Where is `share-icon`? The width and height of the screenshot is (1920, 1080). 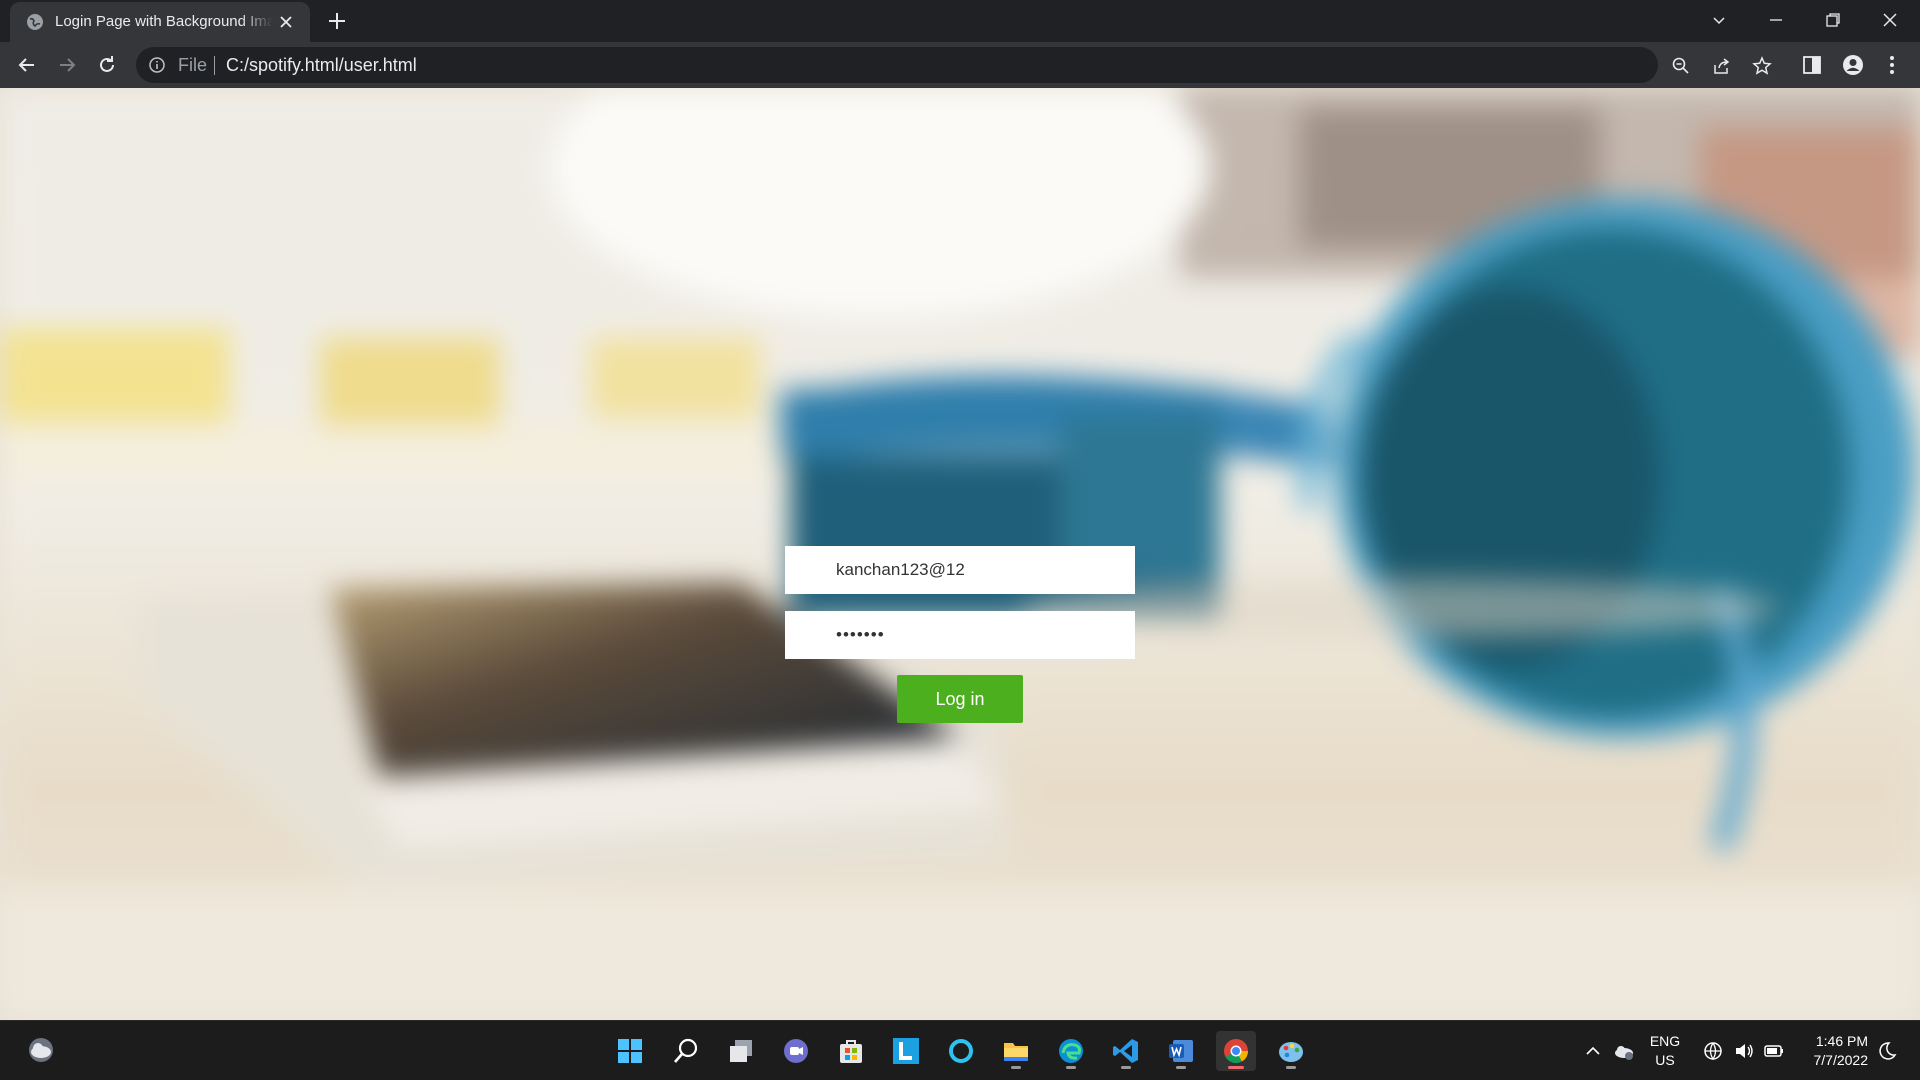
share-icon is located at coordinates (1722, 66).